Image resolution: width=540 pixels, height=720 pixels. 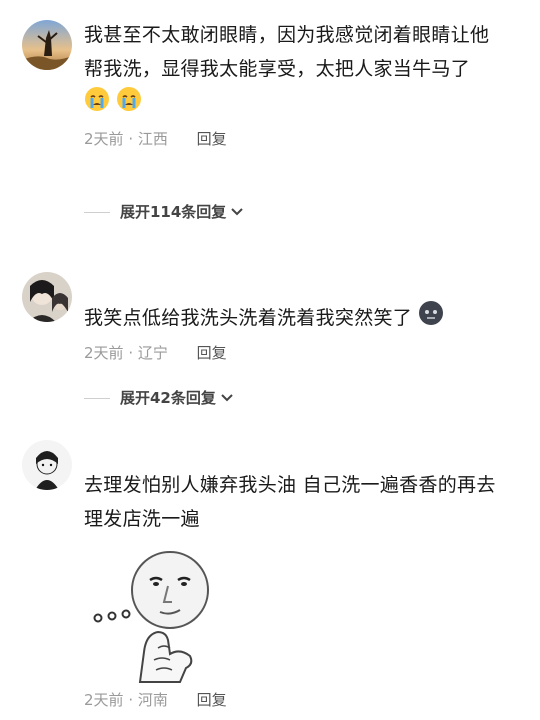 What do you see at coordinates (290, 502) in the screenshot?
I see `comment-text: 去理发怕别人嫌弃我头油 自己洗一遍香香的再去 理发店洗一遍` at bounding box center [290, 502].